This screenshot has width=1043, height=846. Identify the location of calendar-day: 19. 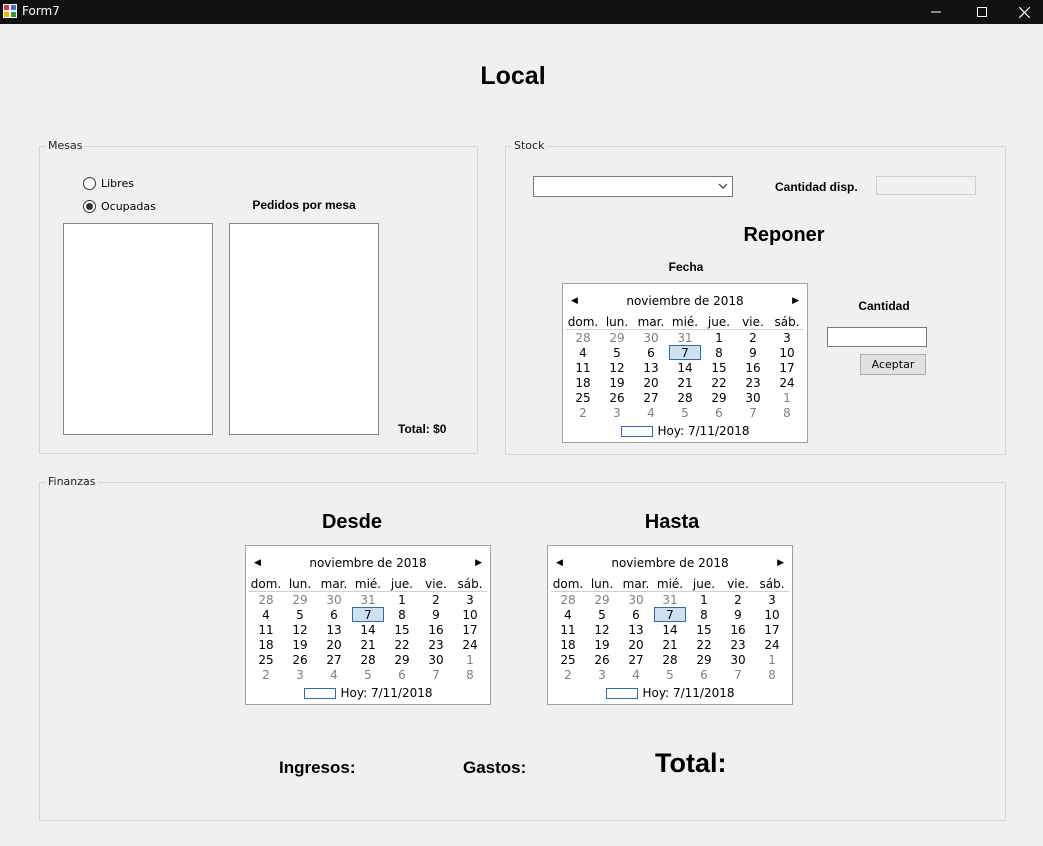
(602, 644).